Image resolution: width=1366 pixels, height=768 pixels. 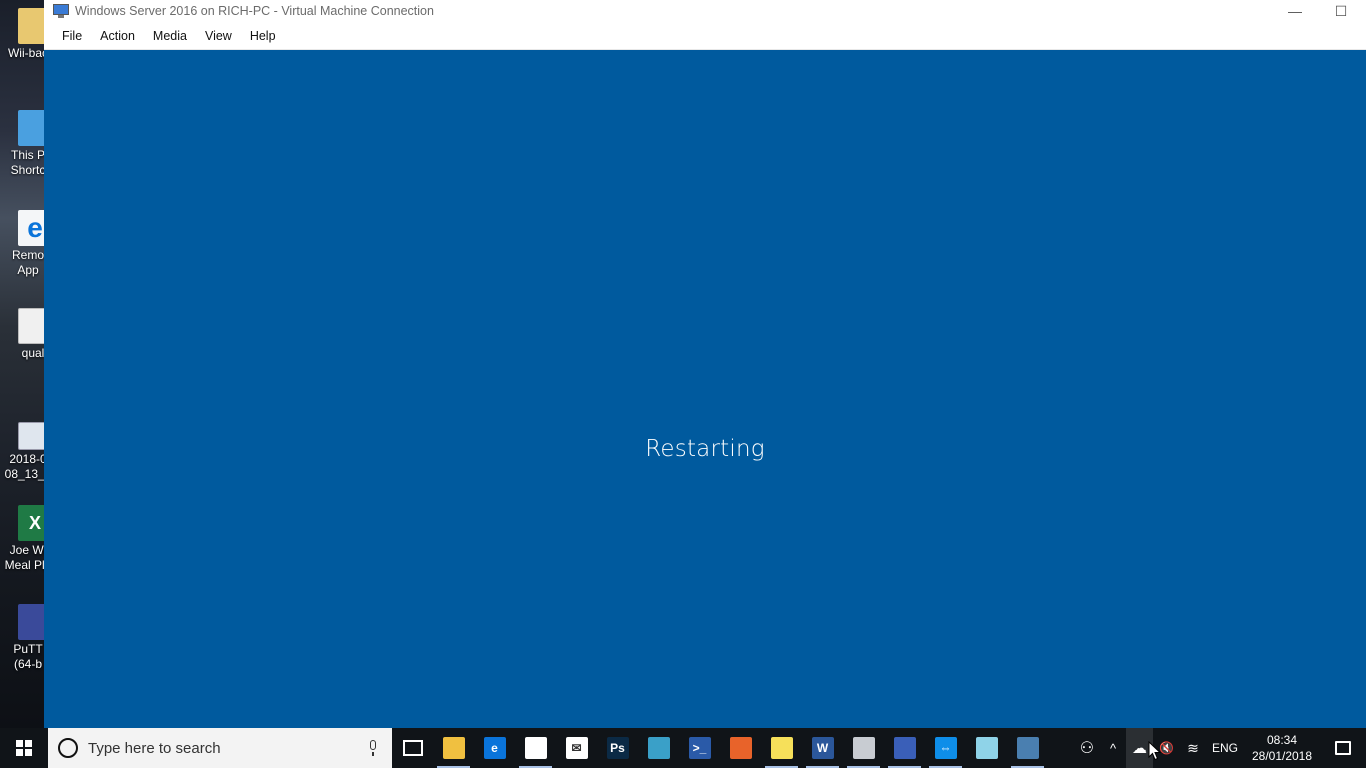 I want to click on desktop-icon-this-pc: This P Shortc, so click(x=22, y=144).